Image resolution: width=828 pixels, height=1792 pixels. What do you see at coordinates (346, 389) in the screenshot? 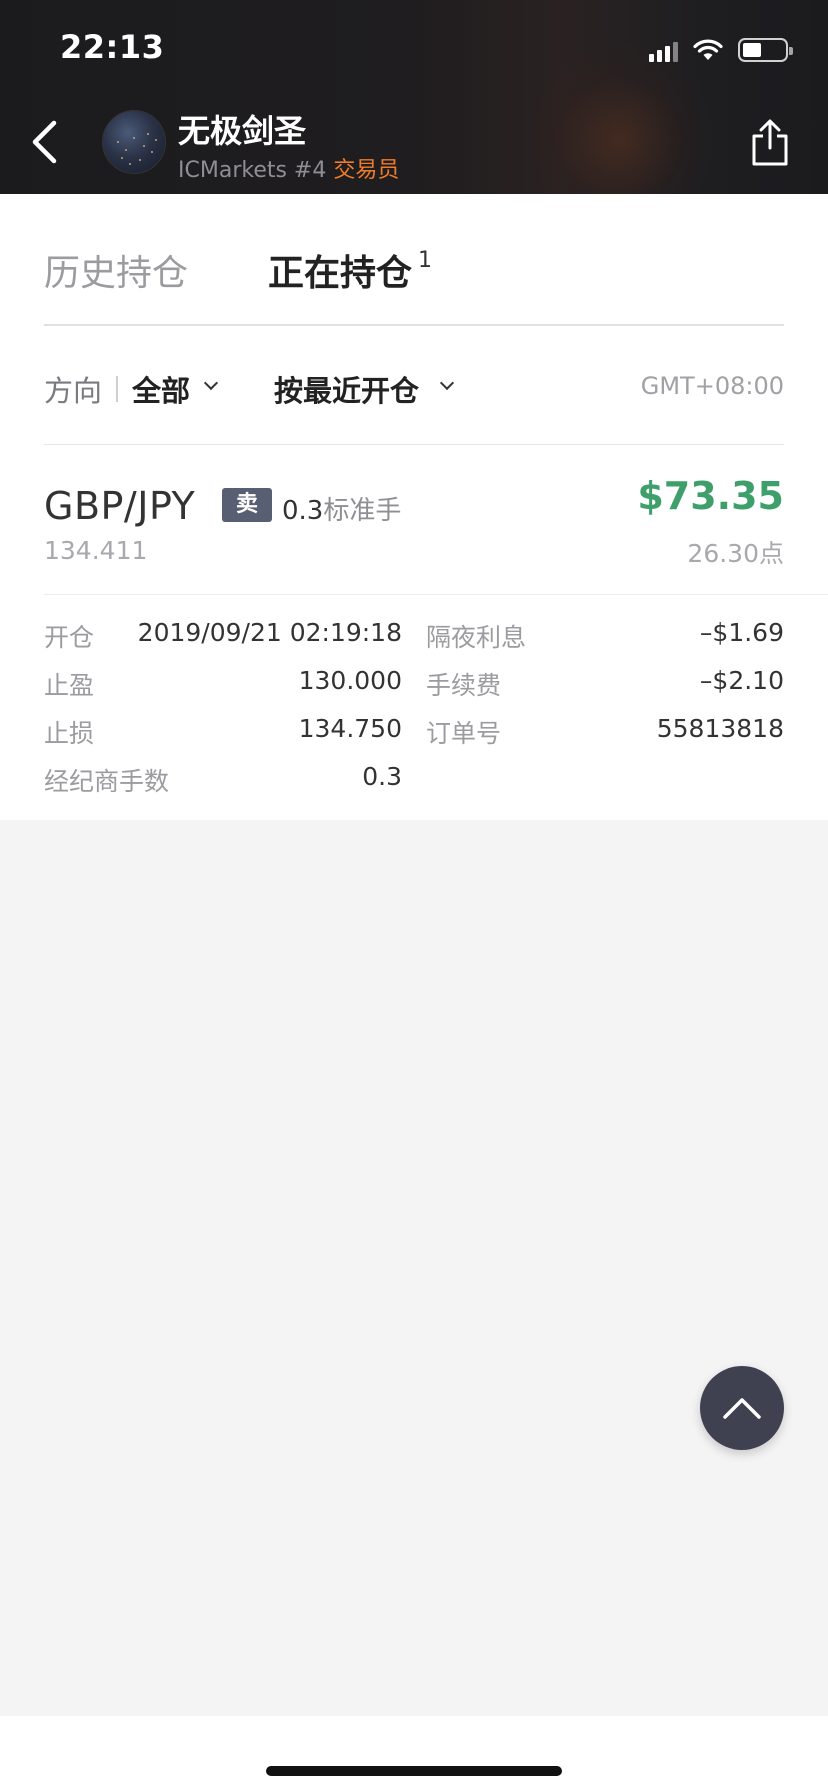
I see `sort-dropdown: 按最近开仓` at bounding box center [346, 389].